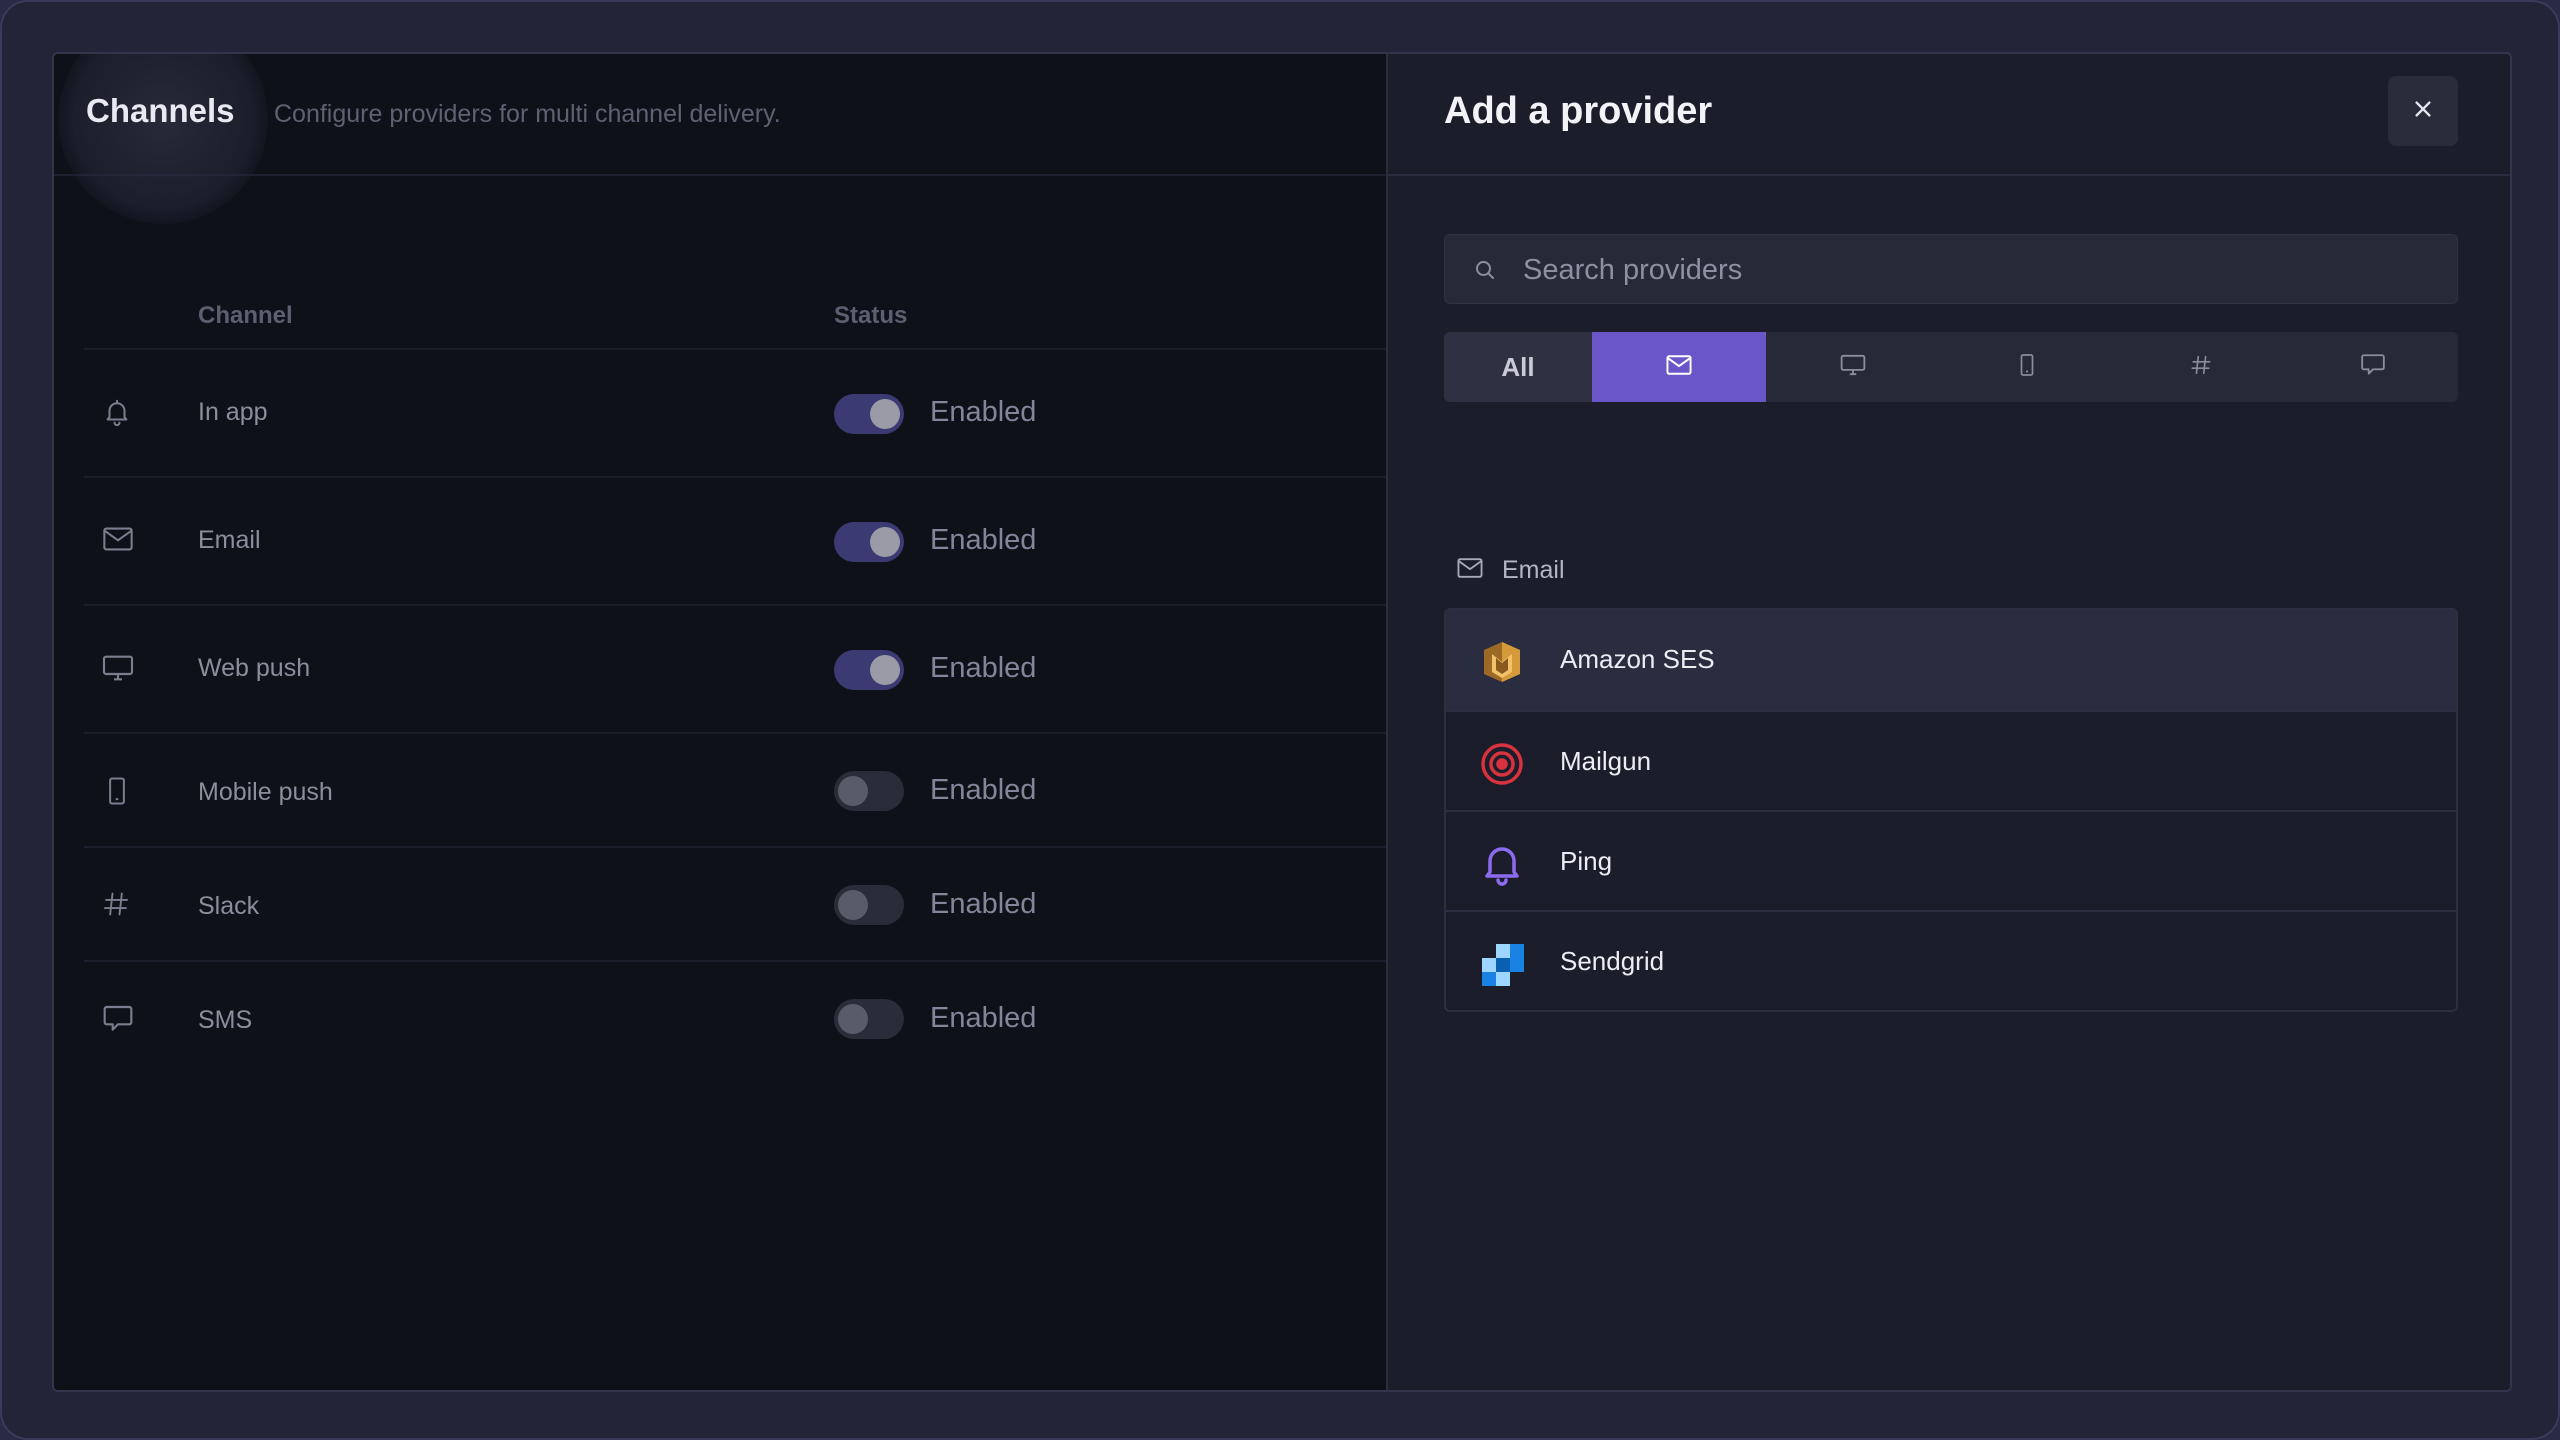 This screenshot has width=2560, height=1440. What do you see at coordinates (1951, 760) in the screenshot?
I see `provider-item-mailgun: Mailgun` at bounding box center [1951, 760].